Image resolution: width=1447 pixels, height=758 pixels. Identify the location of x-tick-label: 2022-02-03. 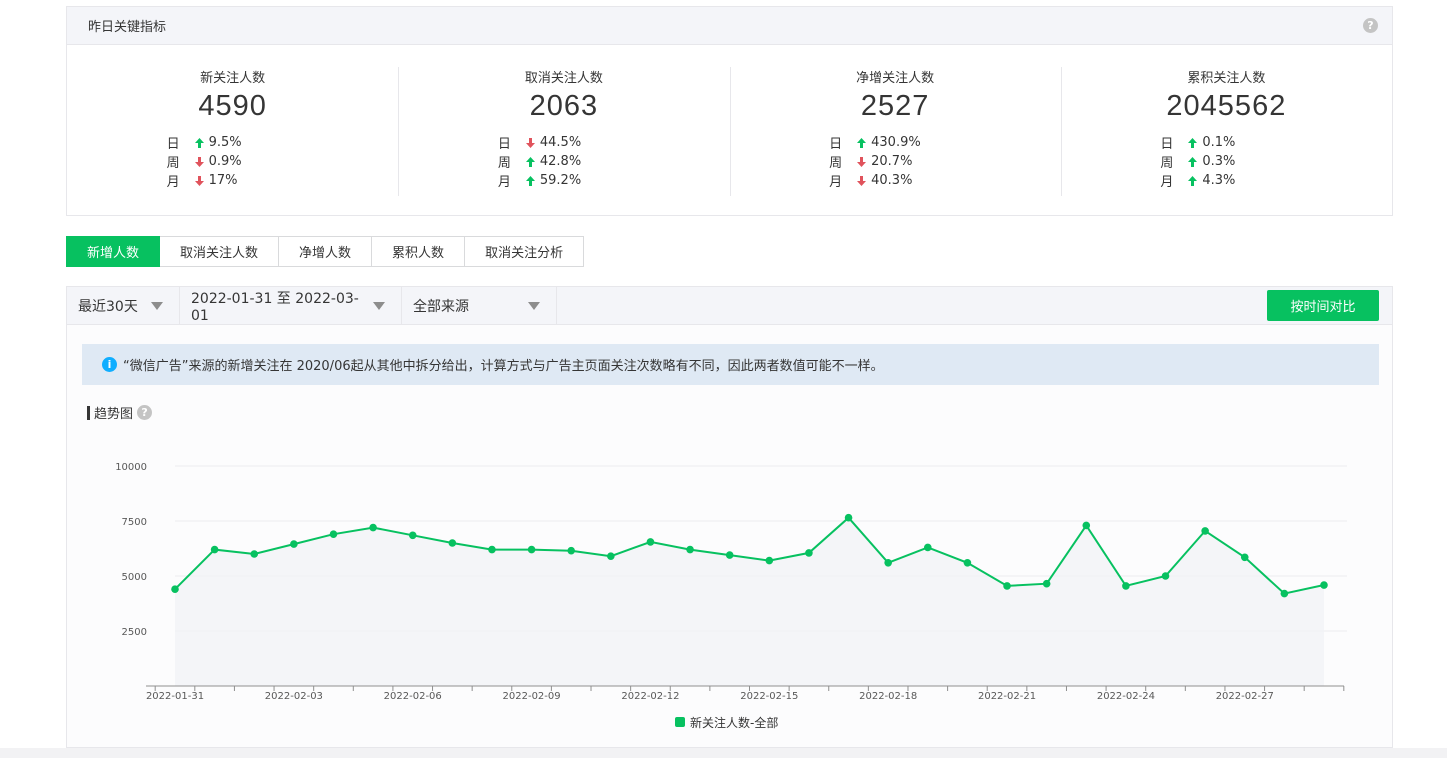
(294, 696).